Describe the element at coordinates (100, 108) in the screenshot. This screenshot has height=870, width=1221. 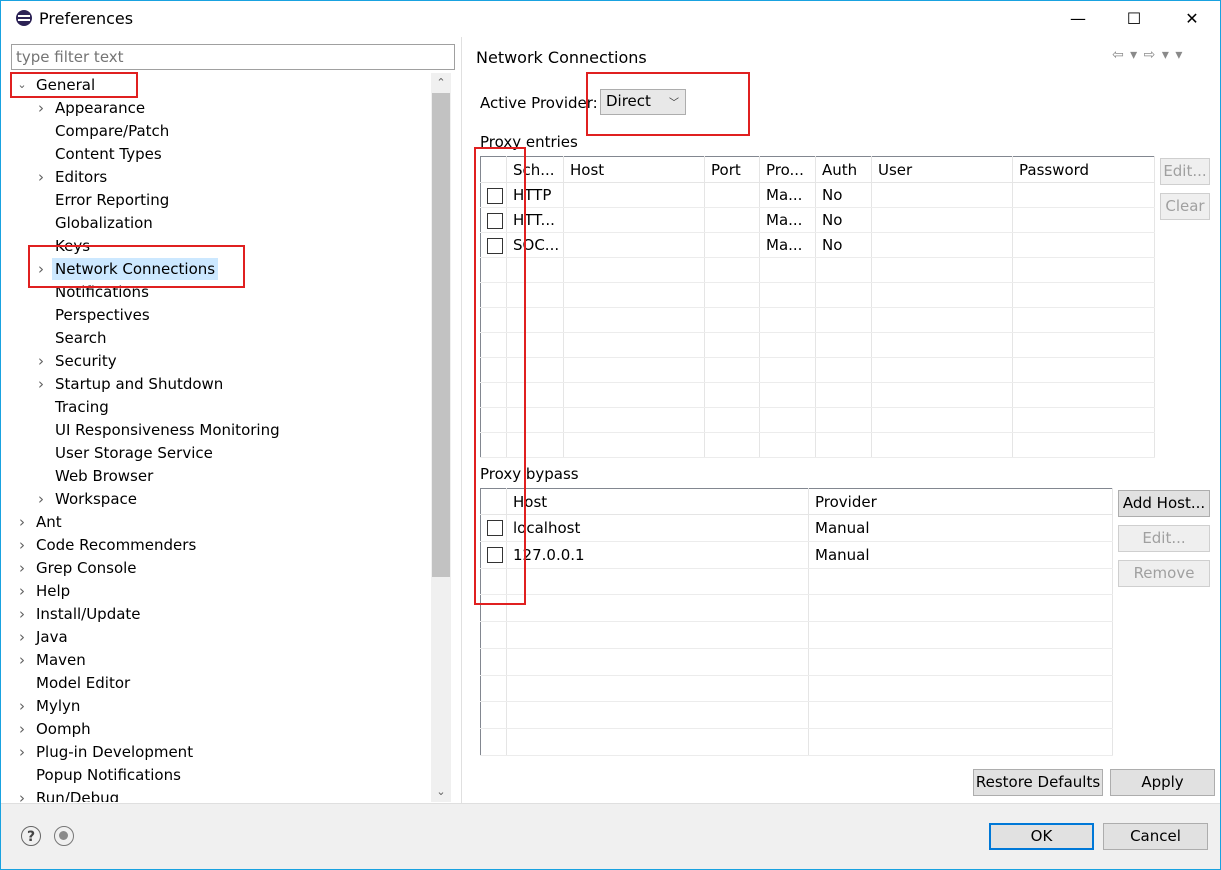
I see `tree-item: Appearance` at that location.